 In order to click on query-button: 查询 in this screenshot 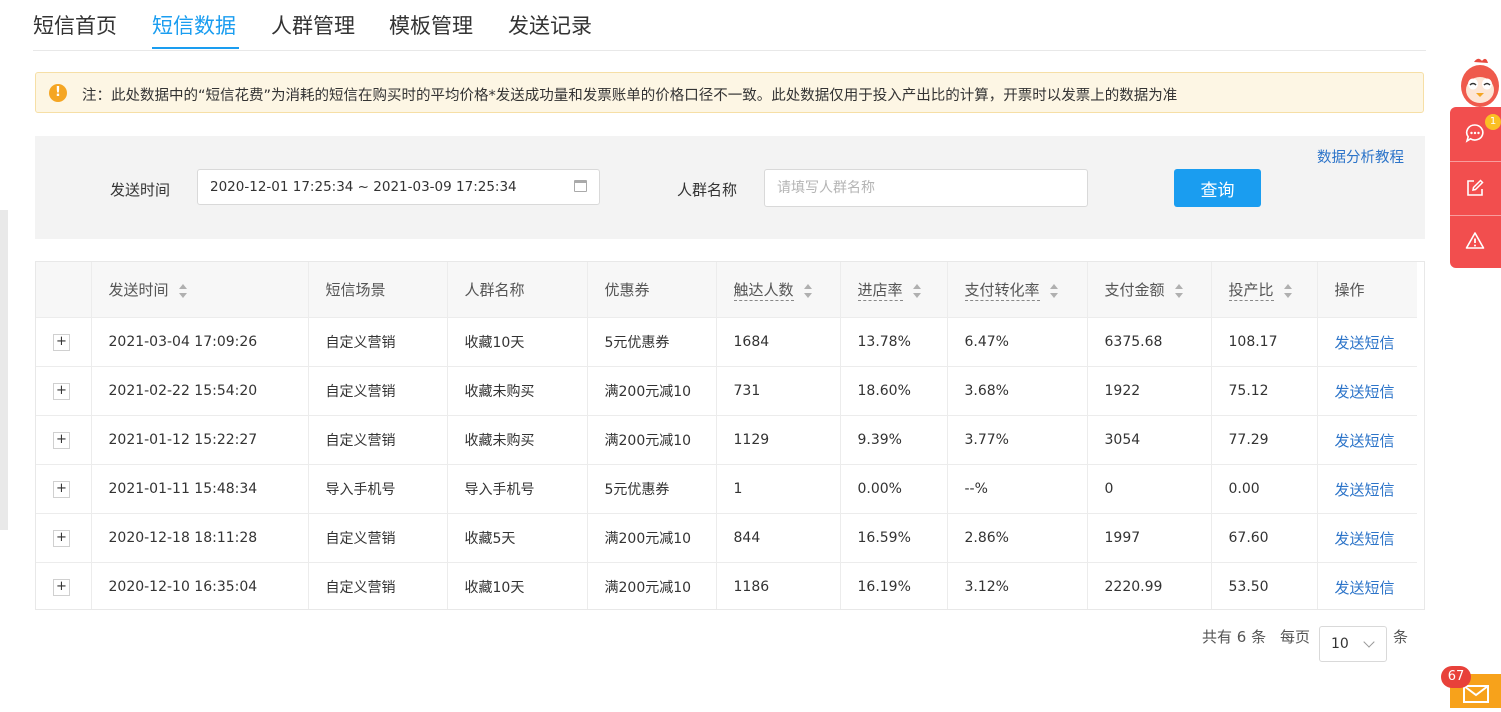, I will do `click(1217, 188)`.